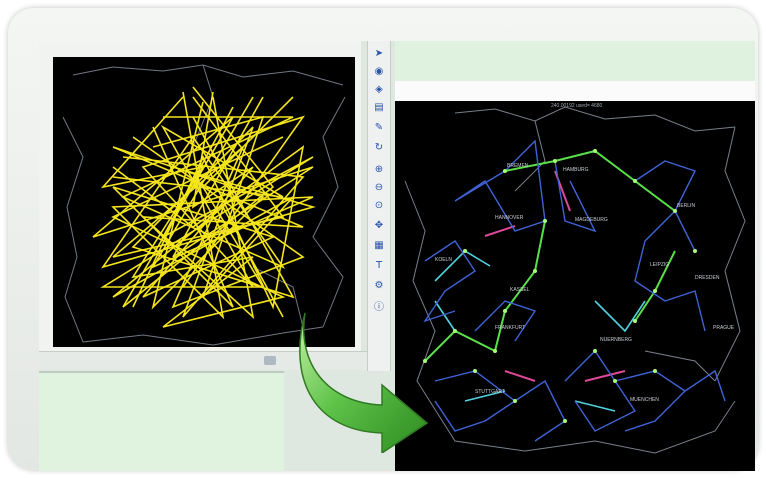 The width and height of the screenshot is (766, 478). Describe the element at coordinates (379, 205) in the screenshot. I see `zoom-fit-icon: ⊙` at that location.